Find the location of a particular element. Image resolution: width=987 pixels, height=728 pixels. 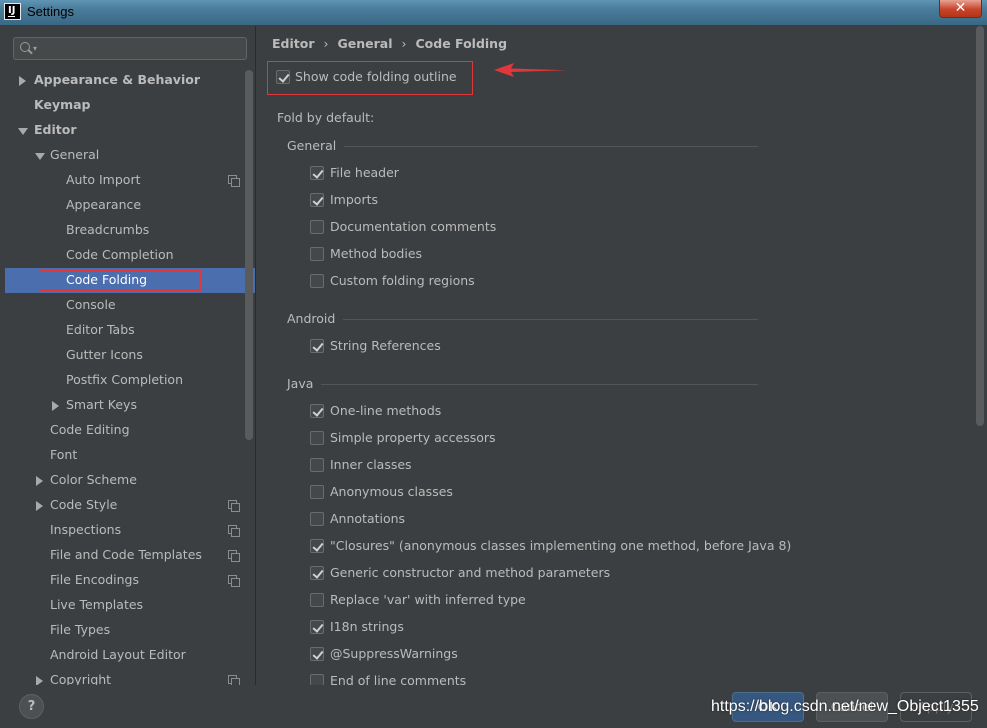

sidebar-item-general: General is located at coordinates (130, 155).